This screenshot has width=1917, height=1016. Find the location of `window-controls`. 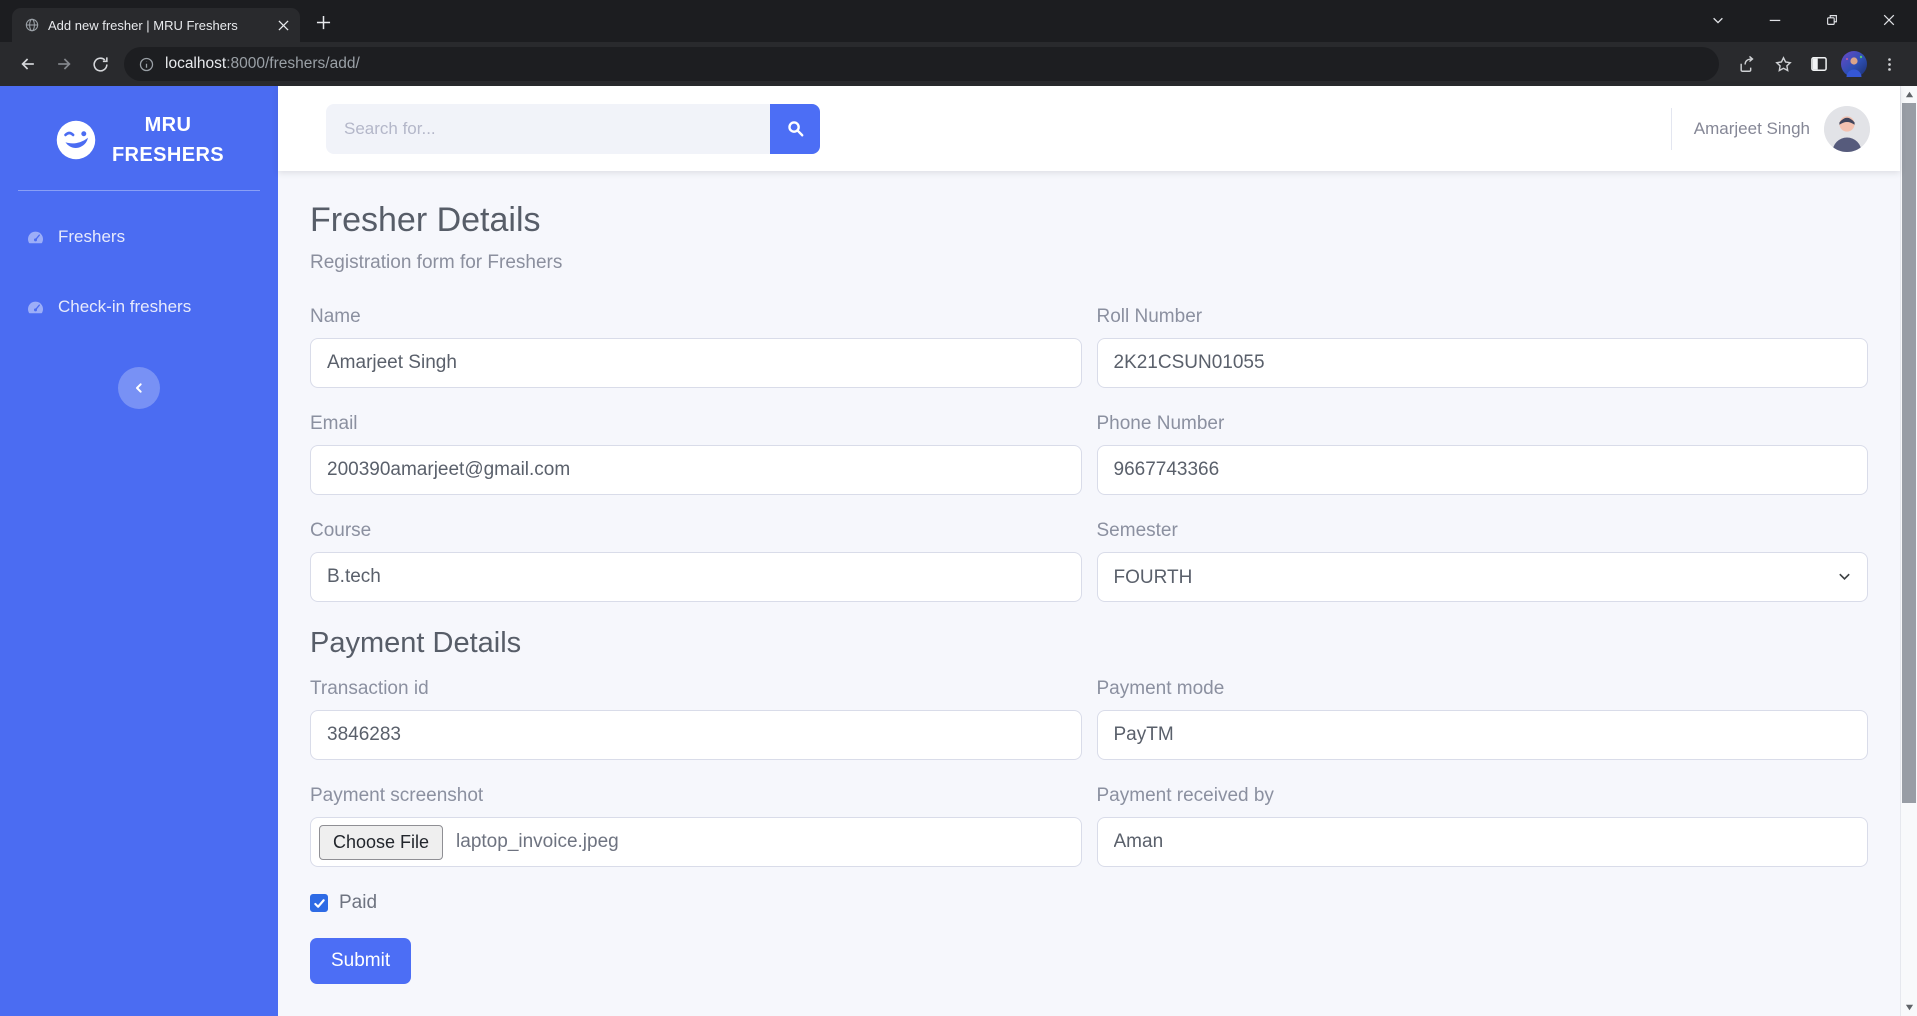

window-controls is located at coordinates (1803, 20).